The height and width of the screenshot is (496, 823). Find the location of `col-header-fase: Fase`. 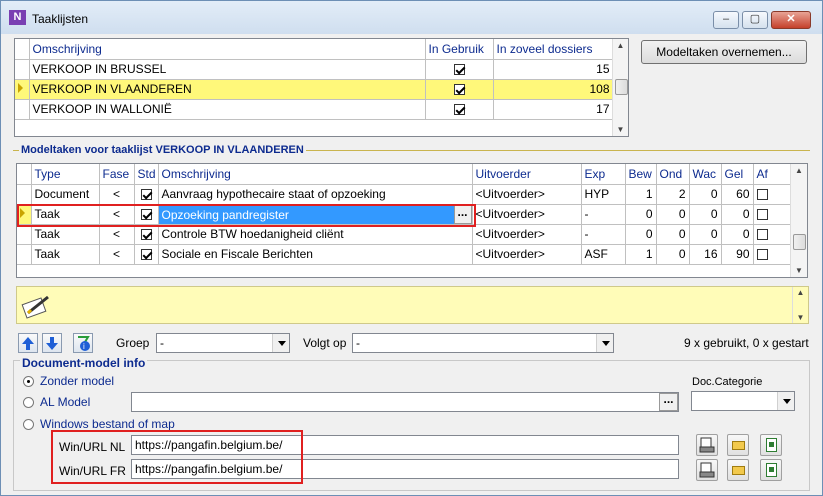

col-header-fase: Fase is located at coordinates (117, 174).